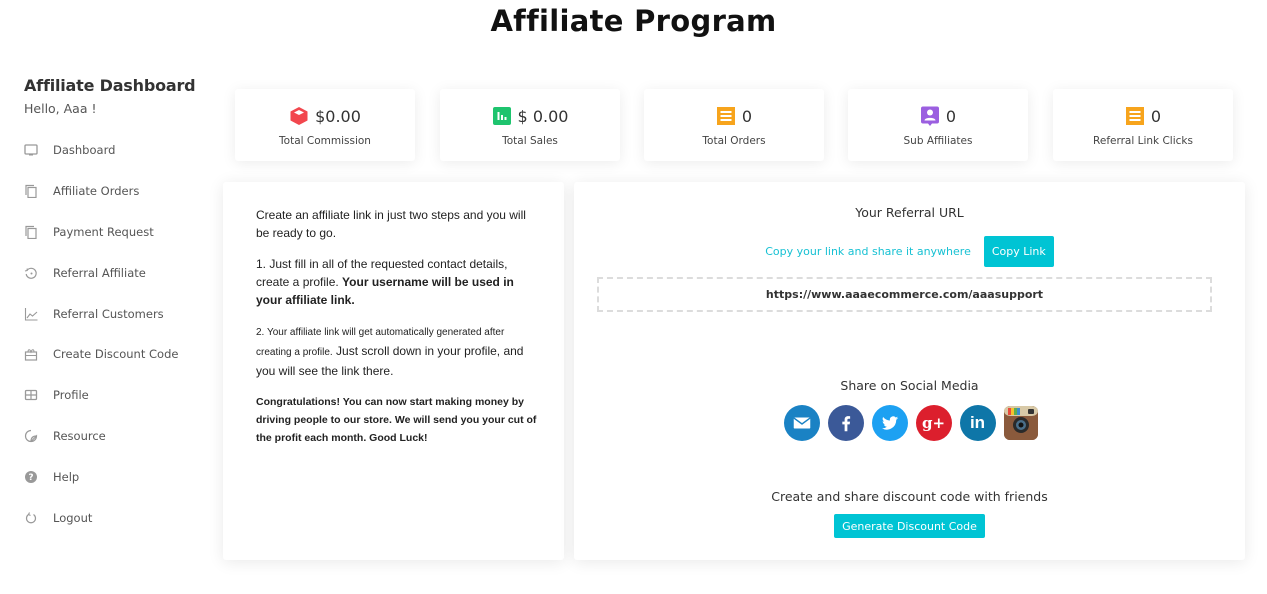  Describe the element at coordinates (119, 517) in the screenshot. I see `sidebar-item-logout: Logout` at that location.